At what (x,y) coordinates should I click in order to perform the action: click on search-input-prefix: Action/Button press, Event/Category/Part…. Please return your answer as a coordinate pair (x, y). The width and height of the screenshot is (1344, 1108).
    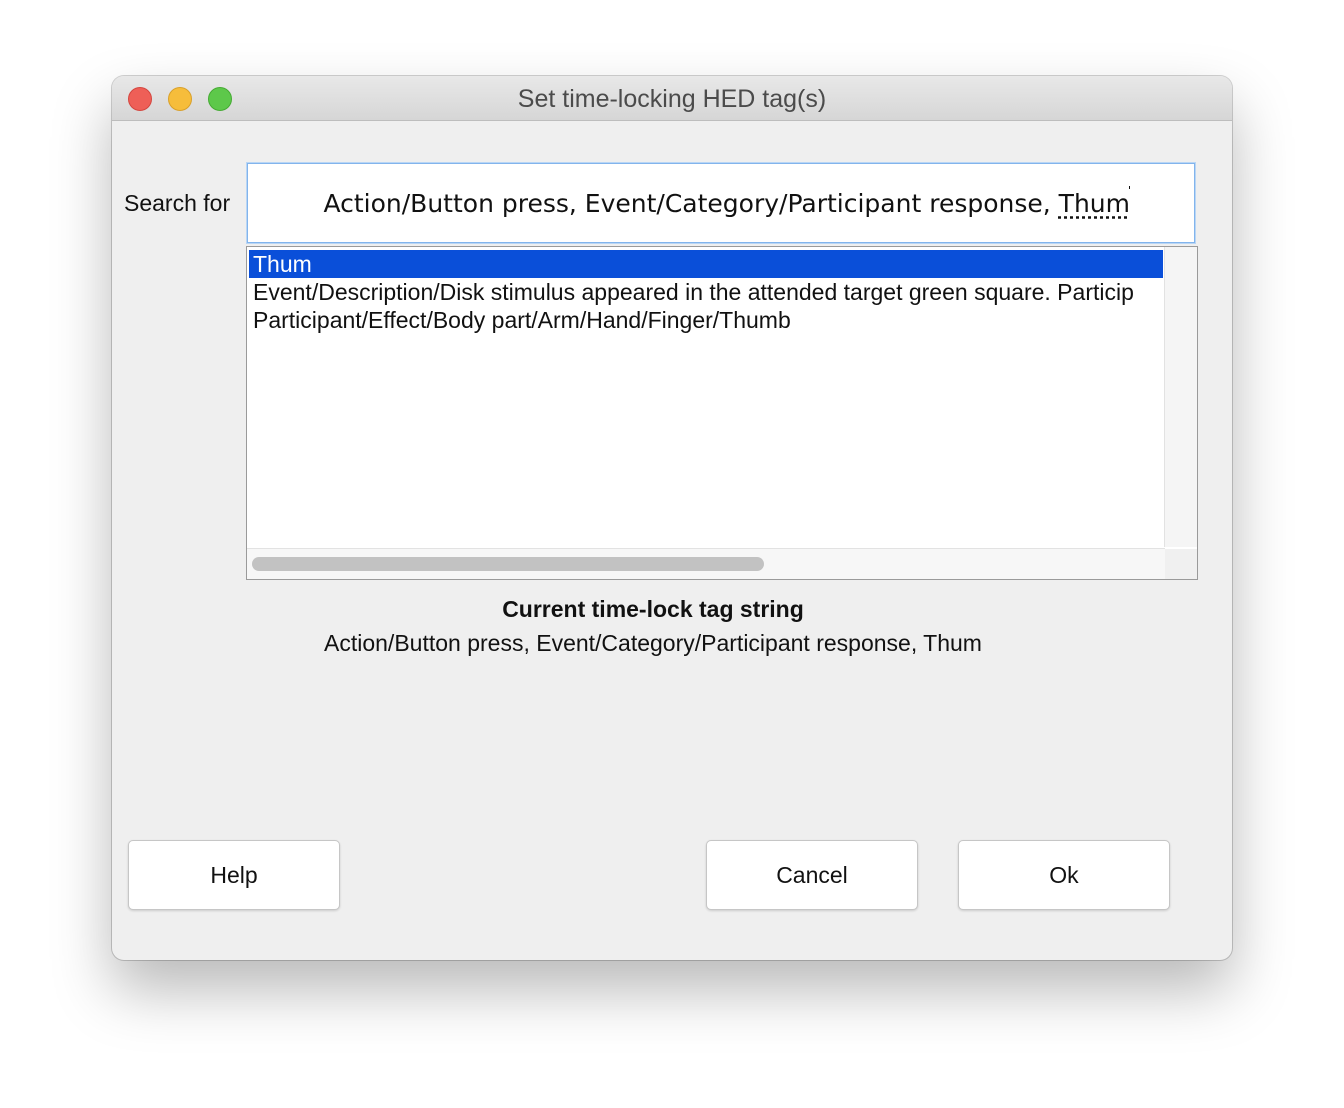
    Looking at the image, I should click on (691, 203).